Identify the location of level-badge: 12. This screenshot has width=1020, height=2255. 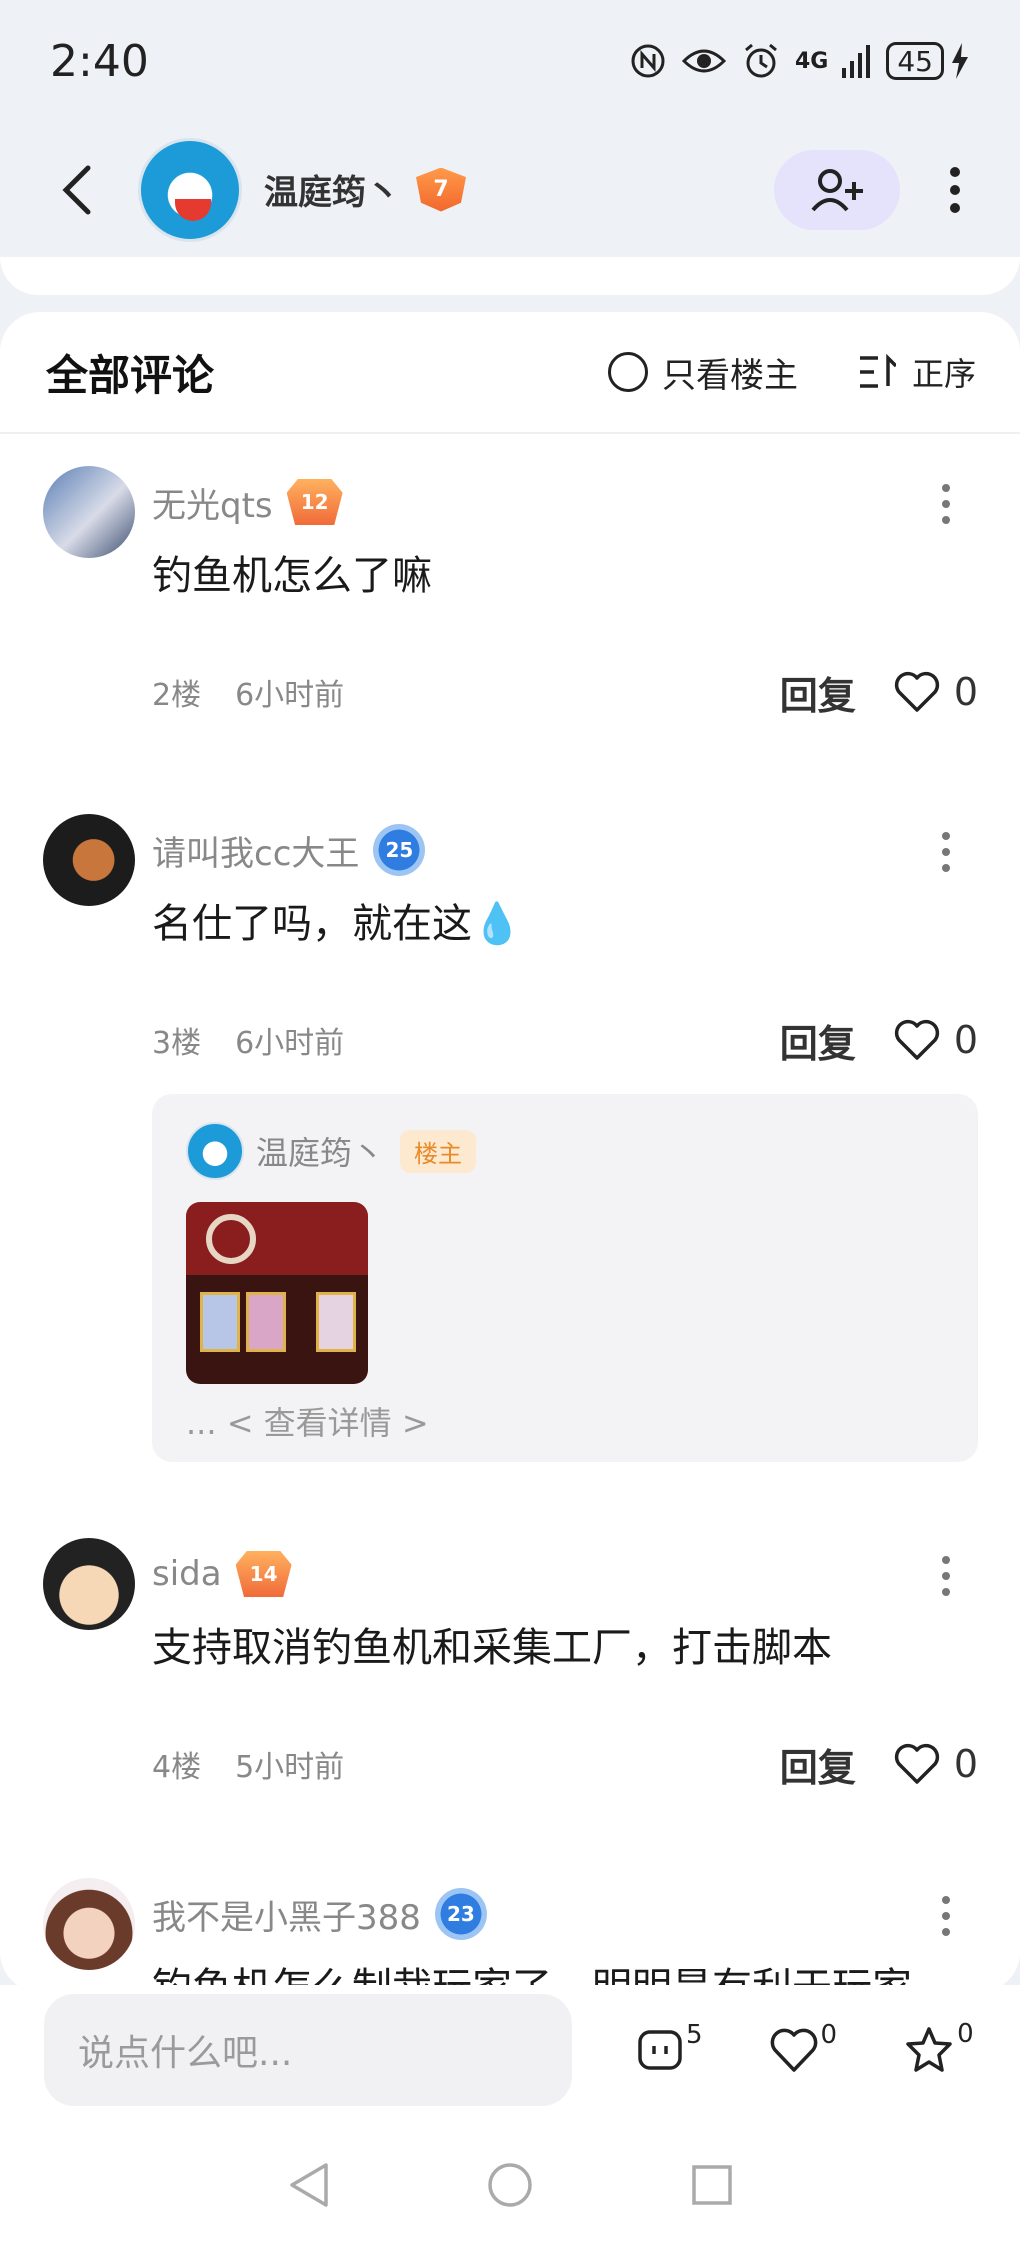
(314, 502).